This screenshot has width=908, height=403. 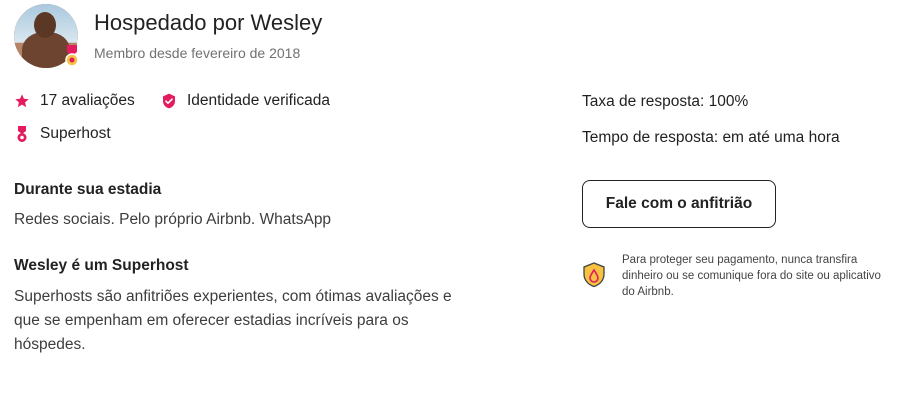 What do you see at coordinates (208, 22) in the screenshot?
I see `host-title: Hospedado por Wesley` at bounding box center [208, 22].